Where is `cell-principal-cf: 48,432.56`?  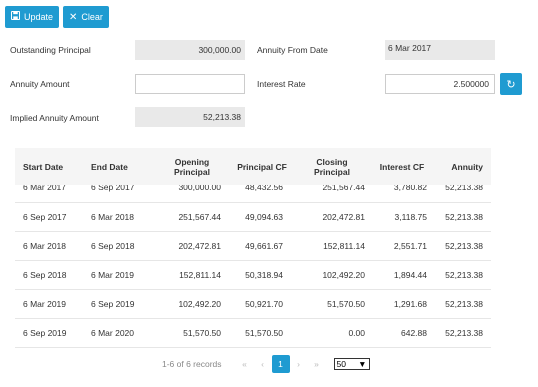 cell-principal-cf: 48,432.56 is located at coordinates (264, 188).